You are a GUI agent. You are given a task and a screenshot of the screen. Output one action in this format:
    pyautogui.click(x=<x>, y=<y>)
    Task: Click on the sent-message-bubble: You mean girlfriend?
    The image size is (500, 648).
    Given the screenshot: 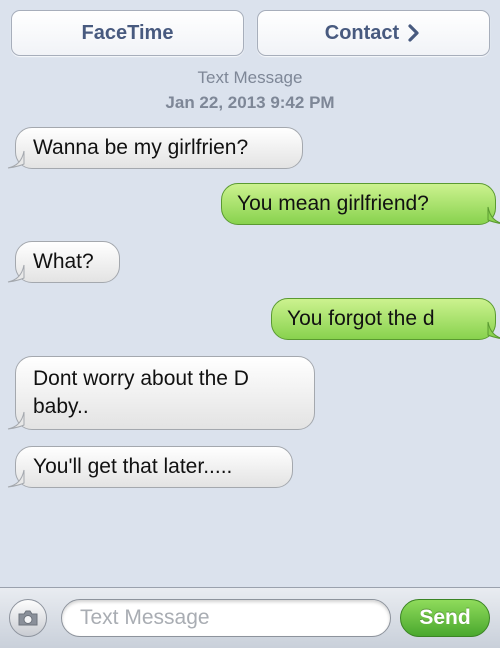 What is the action you would take?
    pyautogui.click(x=360, y=204)
    